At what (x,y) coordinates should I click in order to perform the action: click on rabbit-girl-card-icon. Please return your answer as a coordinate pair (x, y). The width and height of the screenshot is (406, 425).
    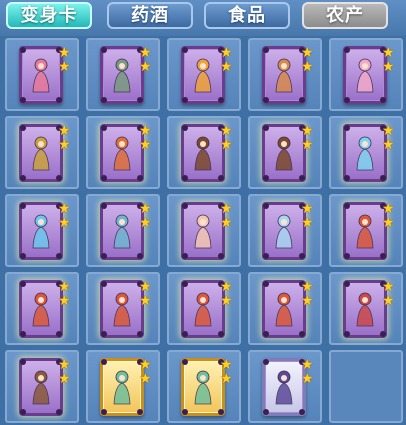
    Looking at the image, I should click on (203, 231).